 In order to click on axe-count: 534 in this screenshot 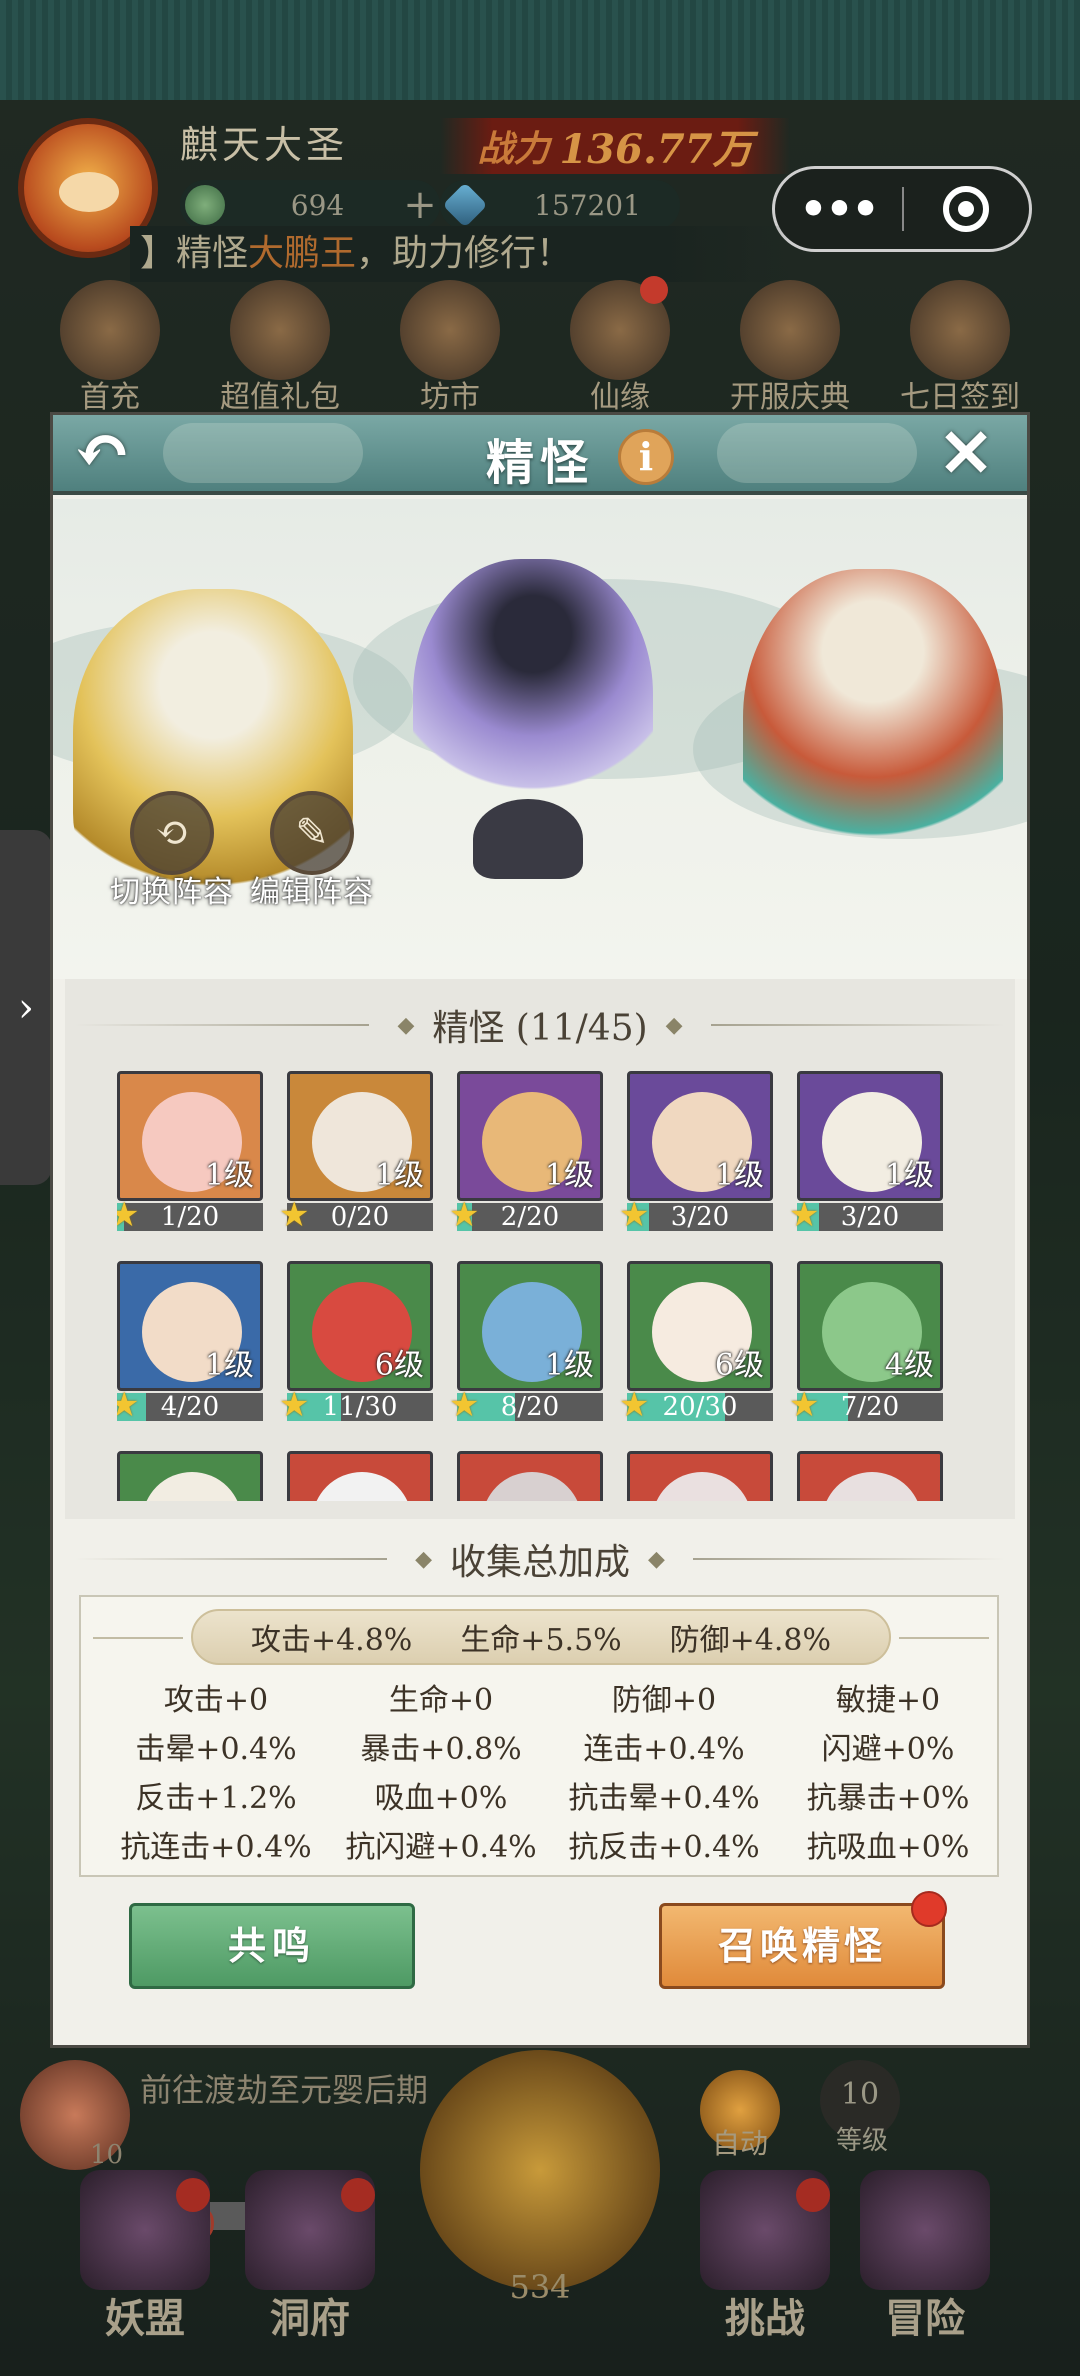, I will do `click(540, 2287)`.